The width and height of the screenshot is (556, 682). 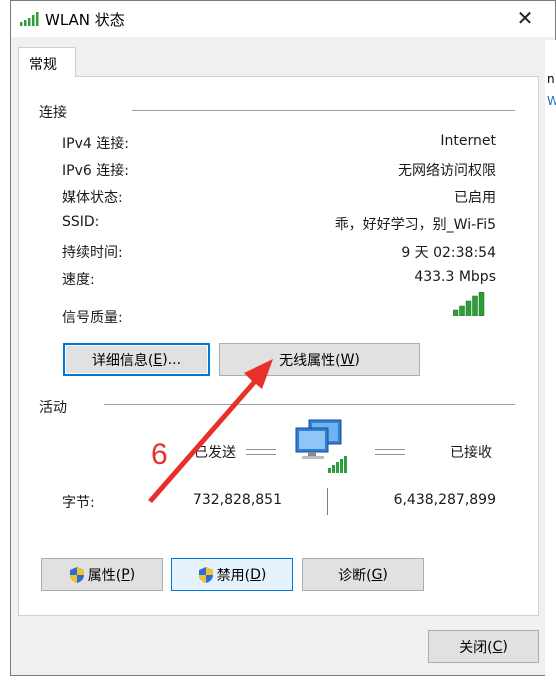 I want to click on ipv6-label: IPv6 连接:, so click(x=95, y=171).